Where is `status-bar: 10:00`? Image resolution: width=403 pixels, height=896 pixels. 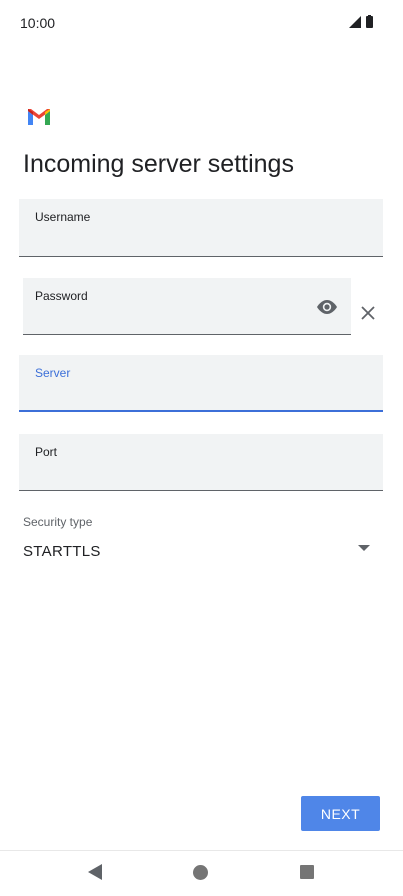 status-bar: 10:00 is located at coordinates (201, 24).